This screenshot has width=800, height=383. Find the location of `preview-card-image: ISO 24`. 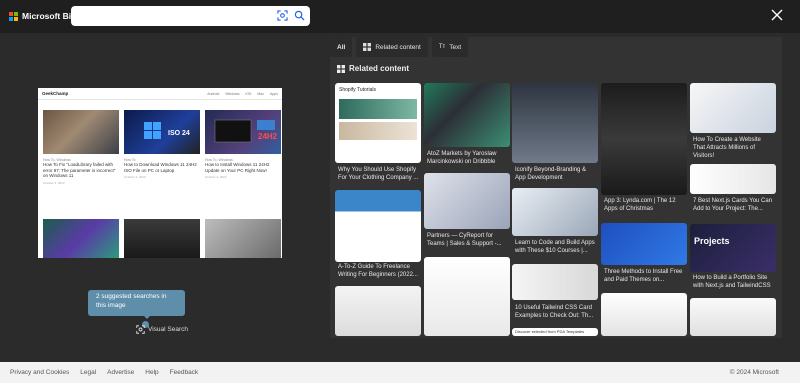

preview-card-image: ISO 24 is located at coordinates (162, 132).